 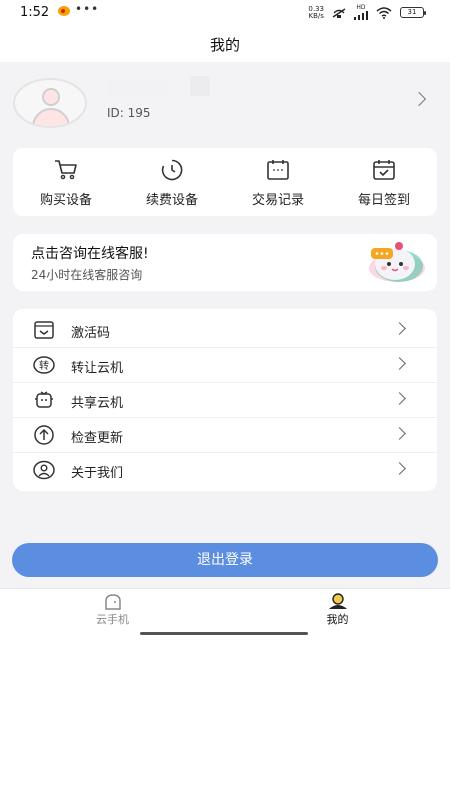 I want to click on username-badge, so click(x=200, y=86).